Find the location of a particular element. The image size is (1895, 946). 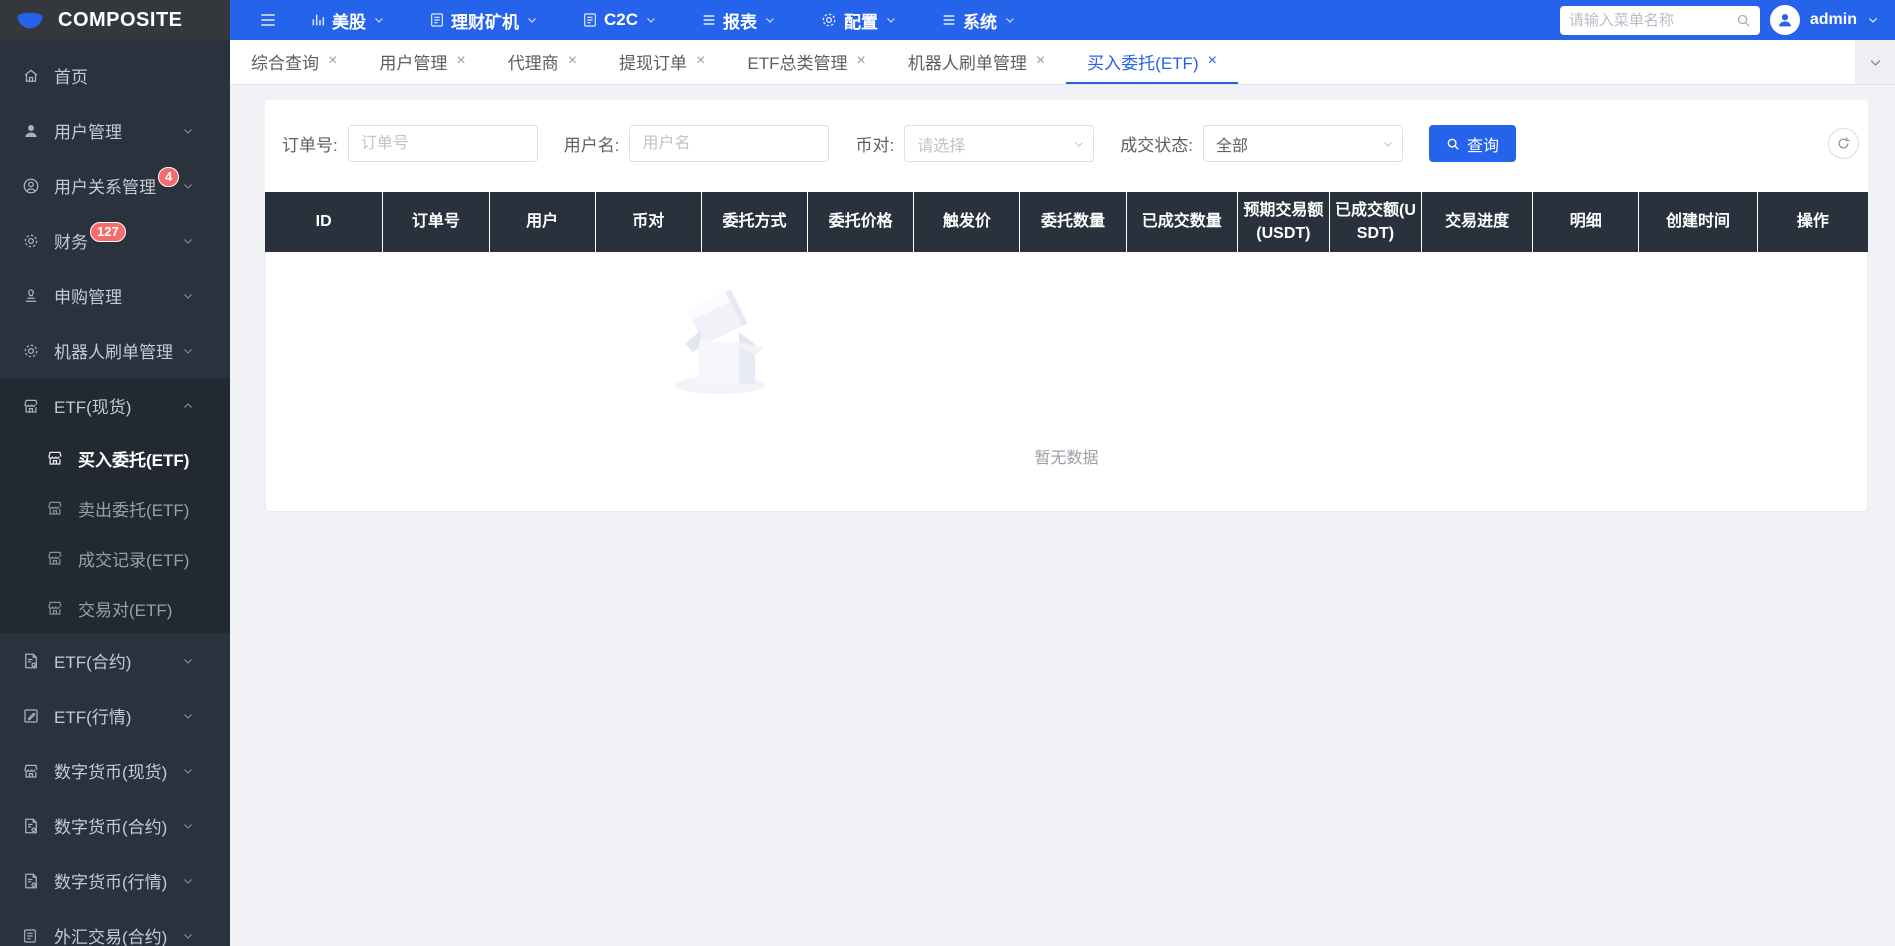

tab-active: 买入委托(ETF) × is located at coordinates (1152, 62).